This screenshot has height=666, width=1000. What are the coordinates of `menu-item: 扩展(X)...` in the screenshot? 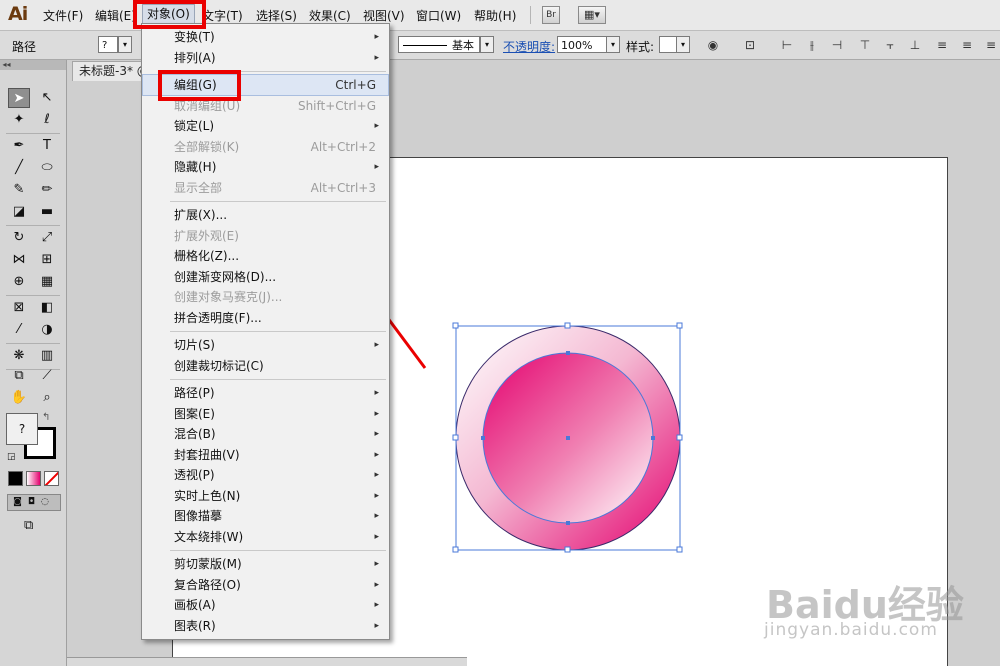 It's located at (265, 215).